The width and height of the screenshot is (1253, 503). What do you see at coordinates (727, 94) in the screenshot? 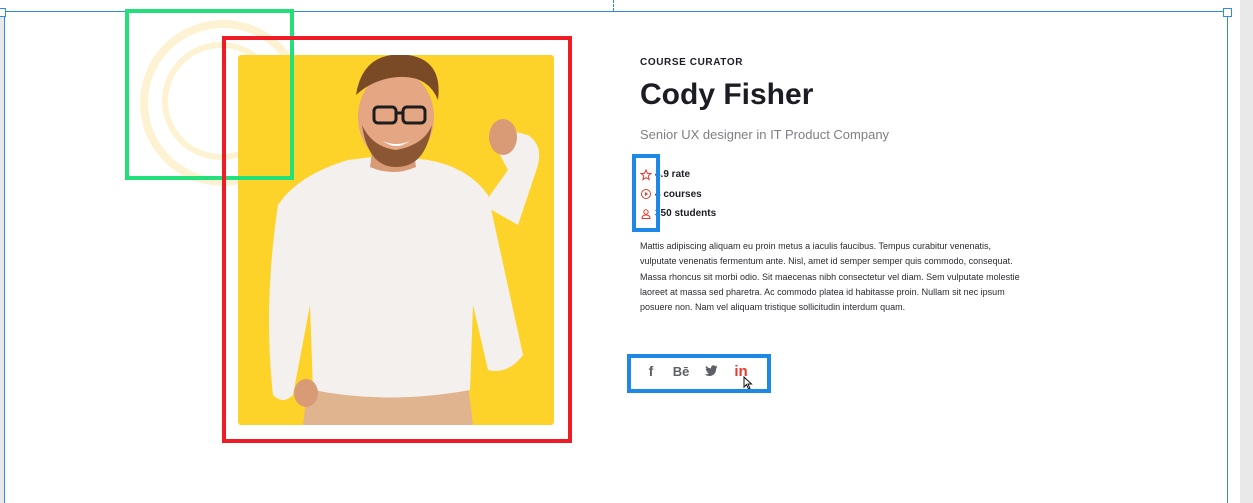
I see `curator-name: Cody Fisher` at bounding box center [727, 94].